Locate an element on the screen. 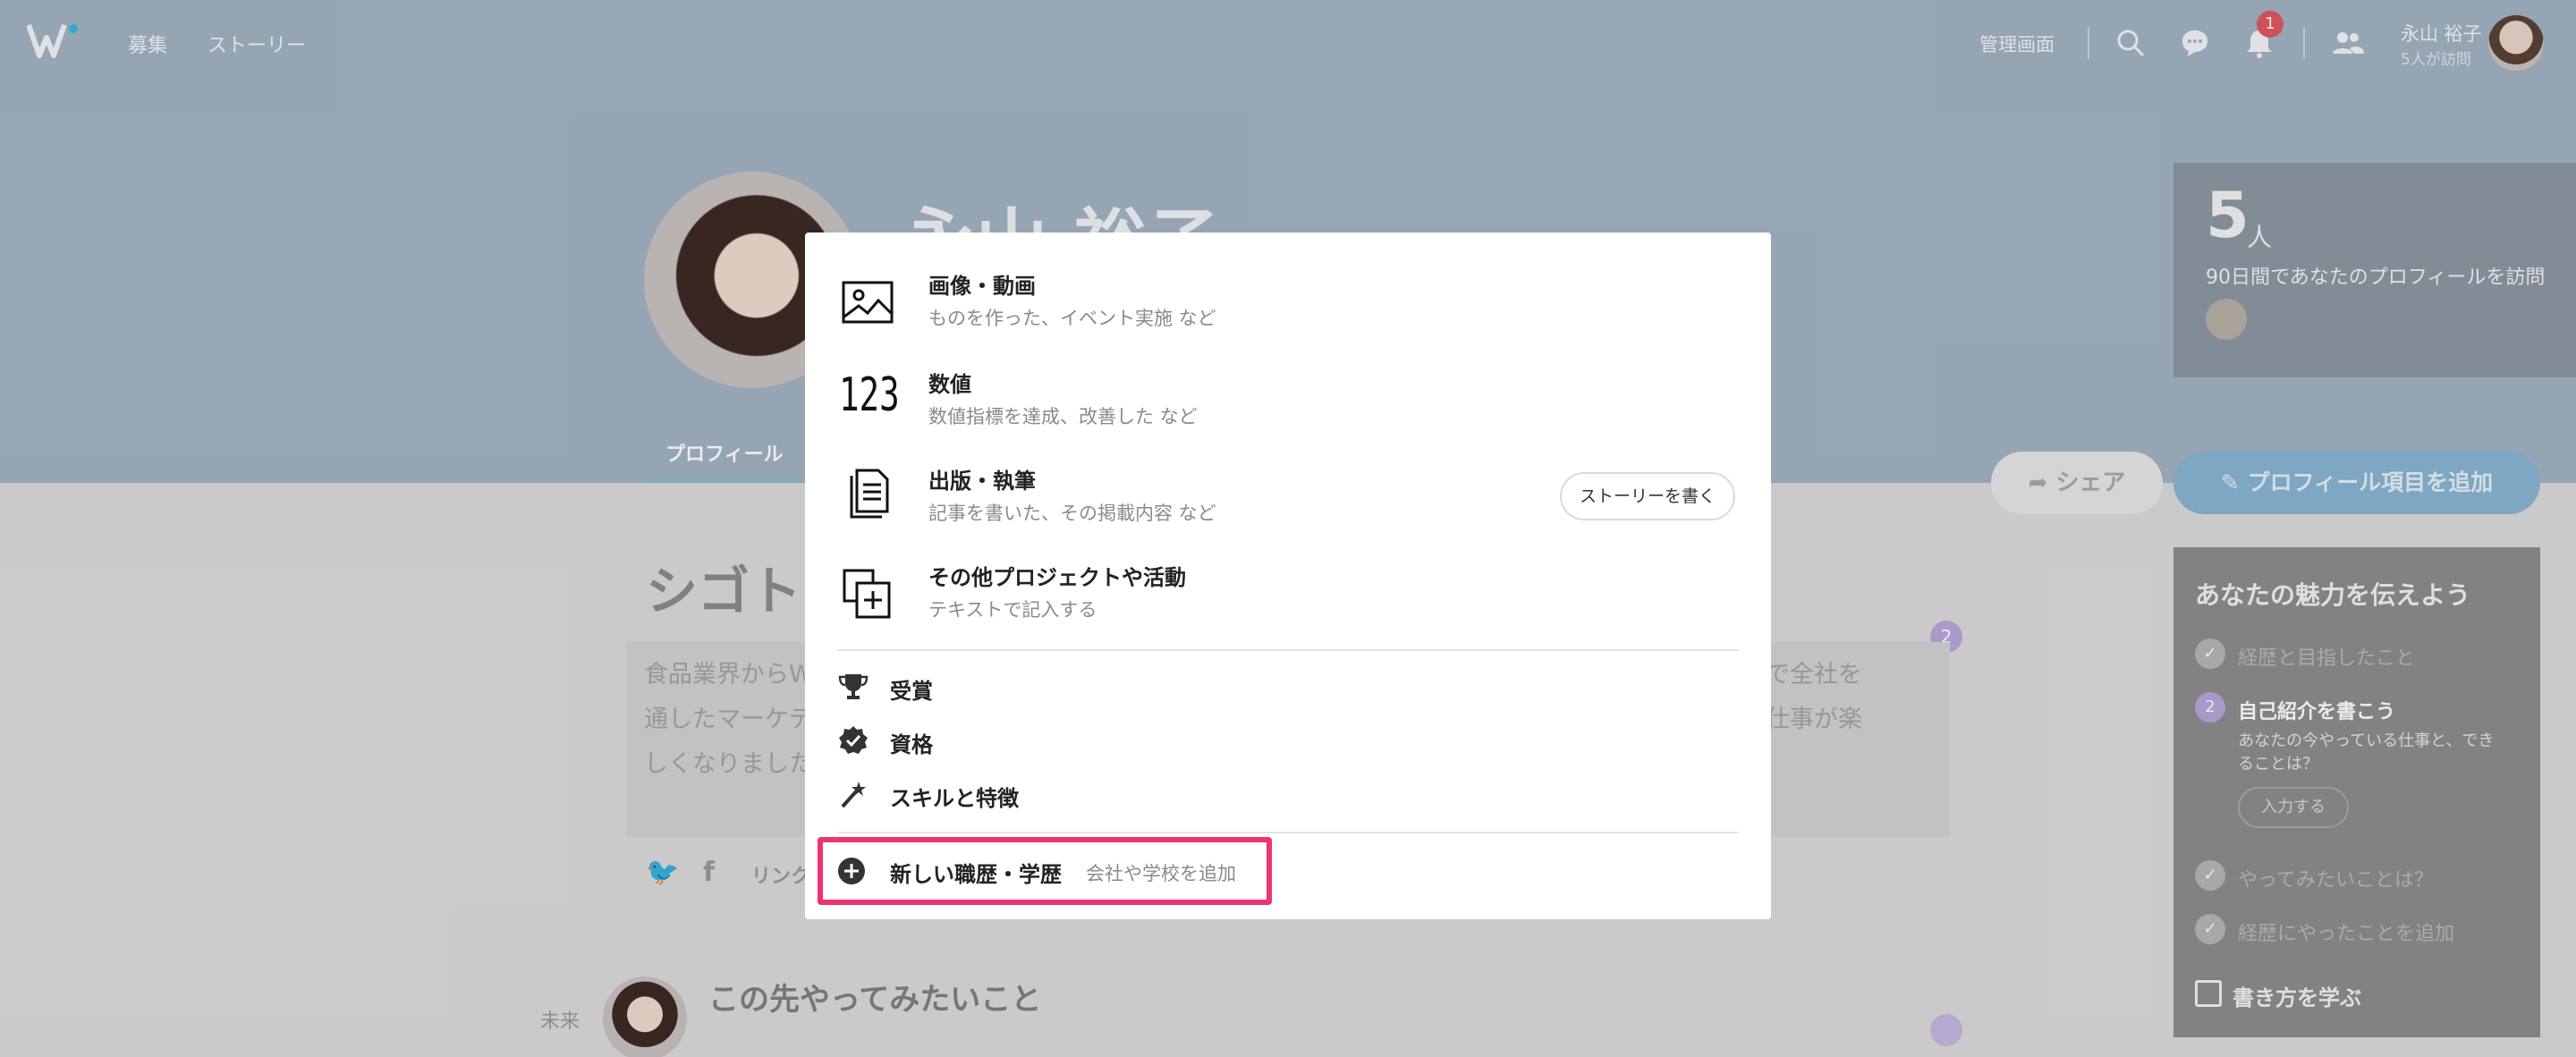 This screenshot has height=1057, width=2576. menu-item-title: 画像・動画 is located at coordinates (982, 284).